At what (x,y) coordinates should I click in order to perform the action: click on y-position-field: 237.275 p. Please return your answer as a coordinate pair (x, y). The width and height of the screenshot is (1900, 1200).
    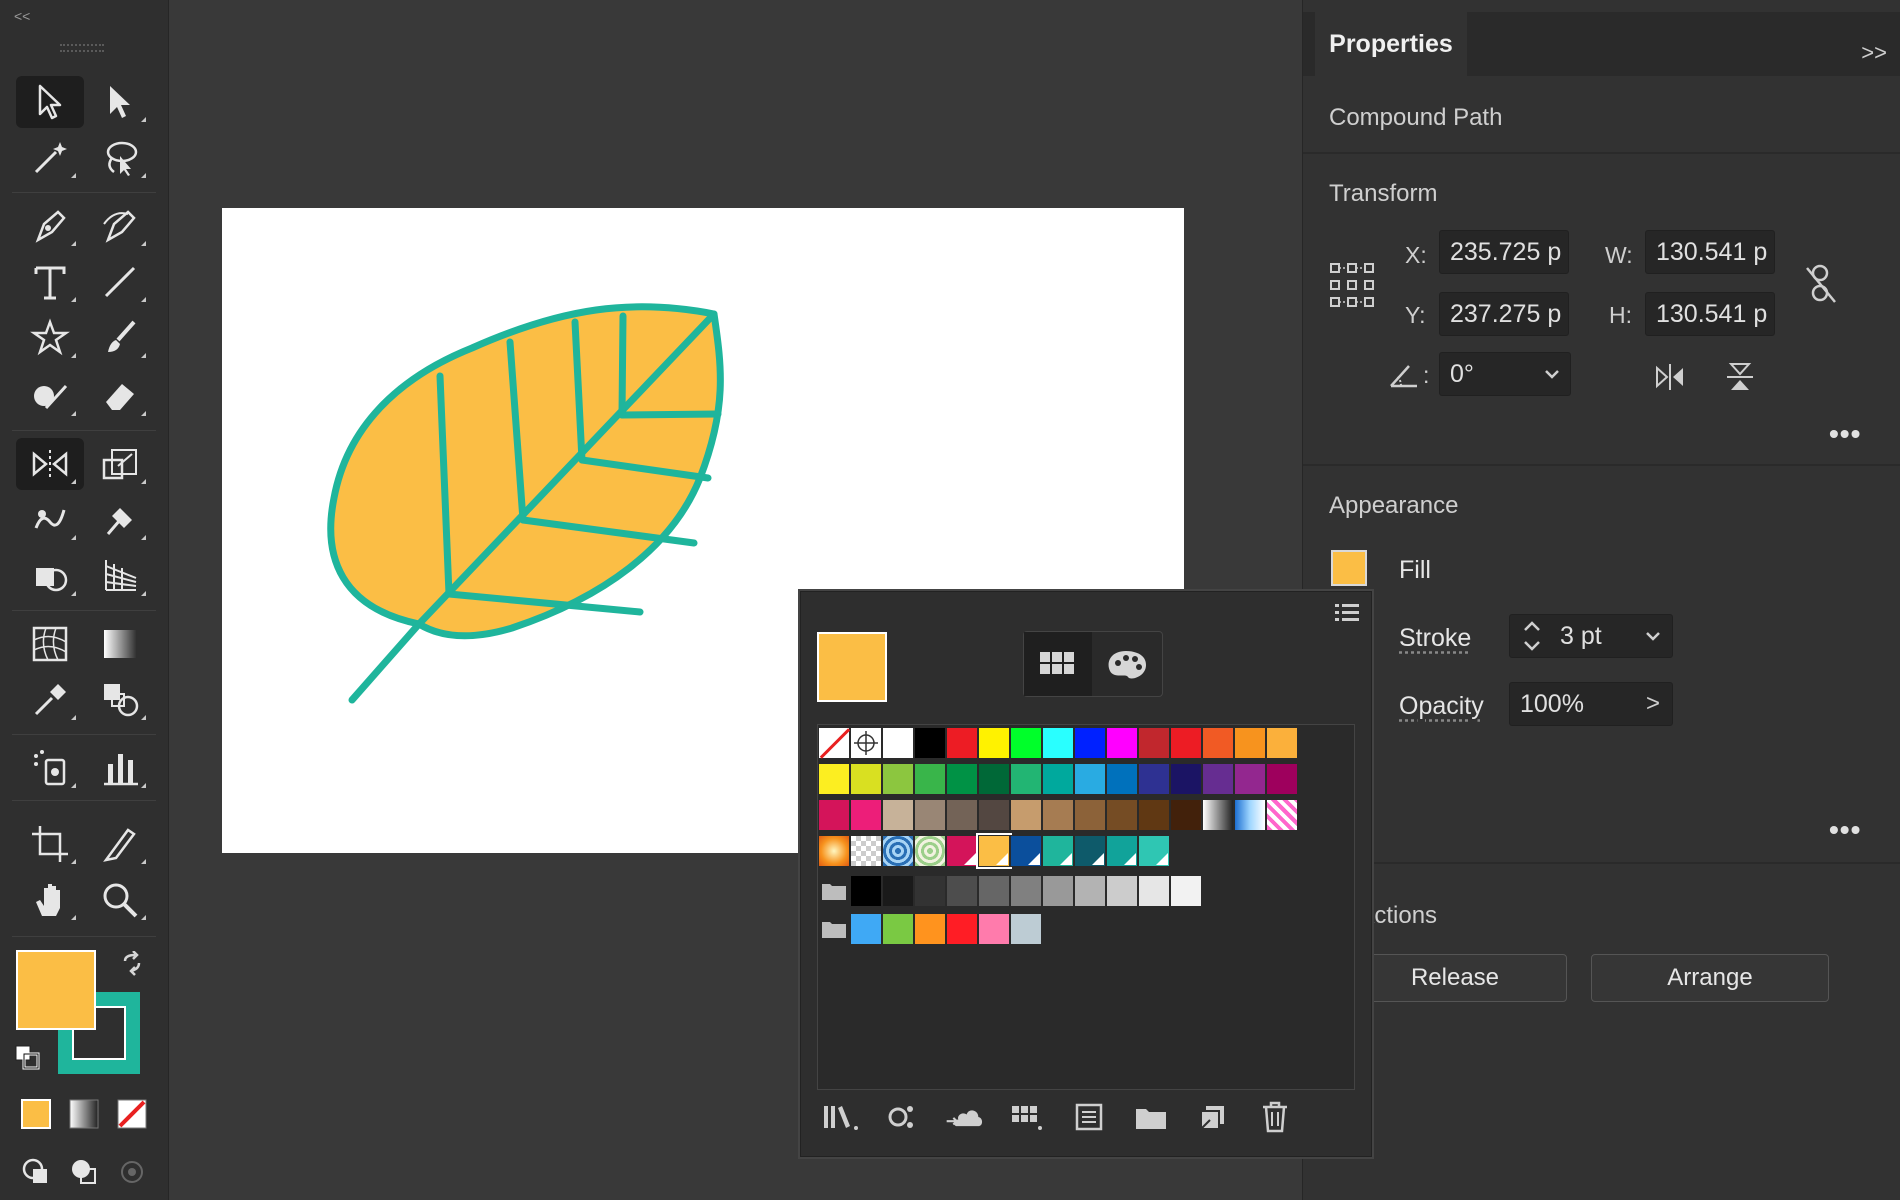
    Looking at the image, I should click on (1504, 314).